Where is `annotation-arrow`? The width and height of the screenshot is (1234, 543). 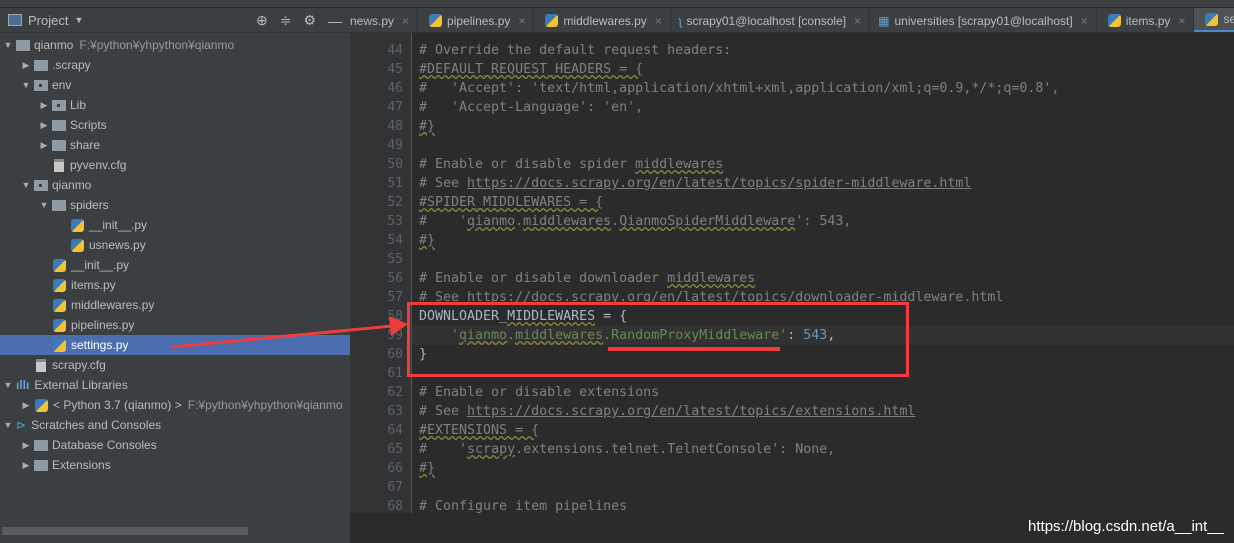 annotation-arrow is located at coordinates (289, 332).